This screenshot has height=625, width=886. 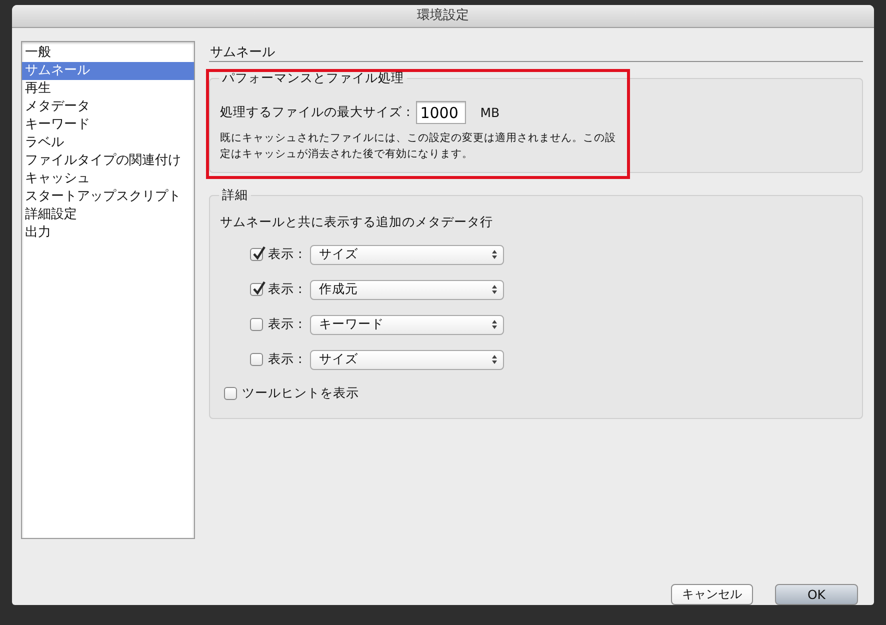 I want to click on group-title: パフォーマンスとファイル処理, so click(x=313, y=78).